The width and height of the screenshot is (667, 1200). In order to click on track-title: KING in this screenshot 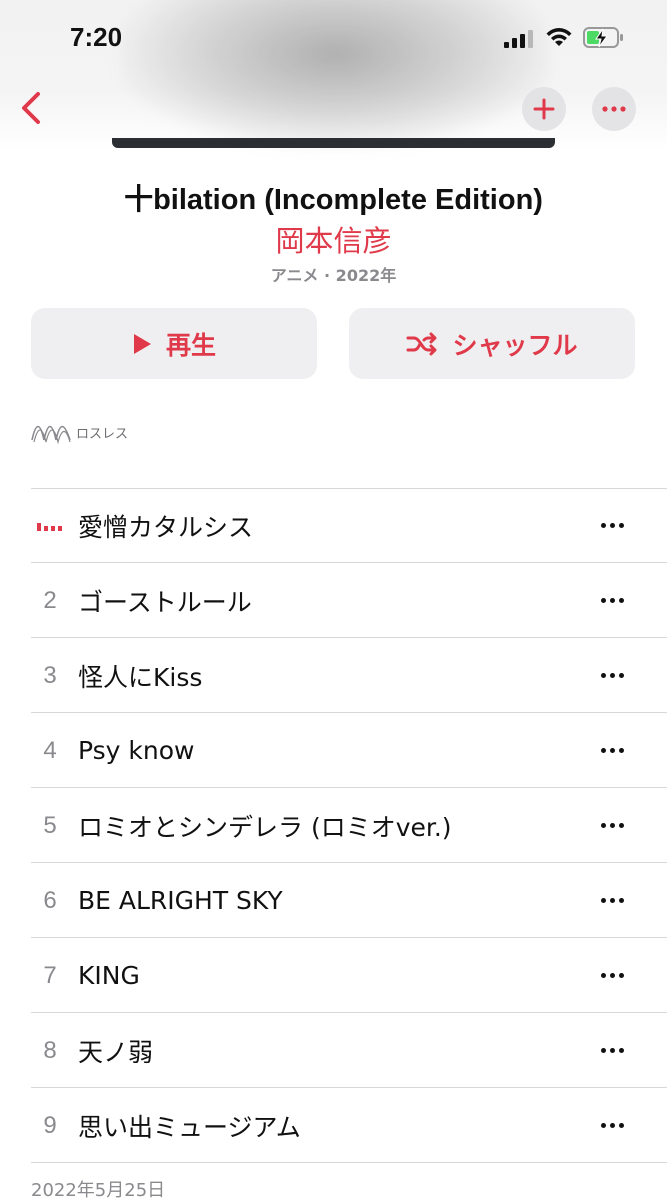, I will do `click(109, 975)`.